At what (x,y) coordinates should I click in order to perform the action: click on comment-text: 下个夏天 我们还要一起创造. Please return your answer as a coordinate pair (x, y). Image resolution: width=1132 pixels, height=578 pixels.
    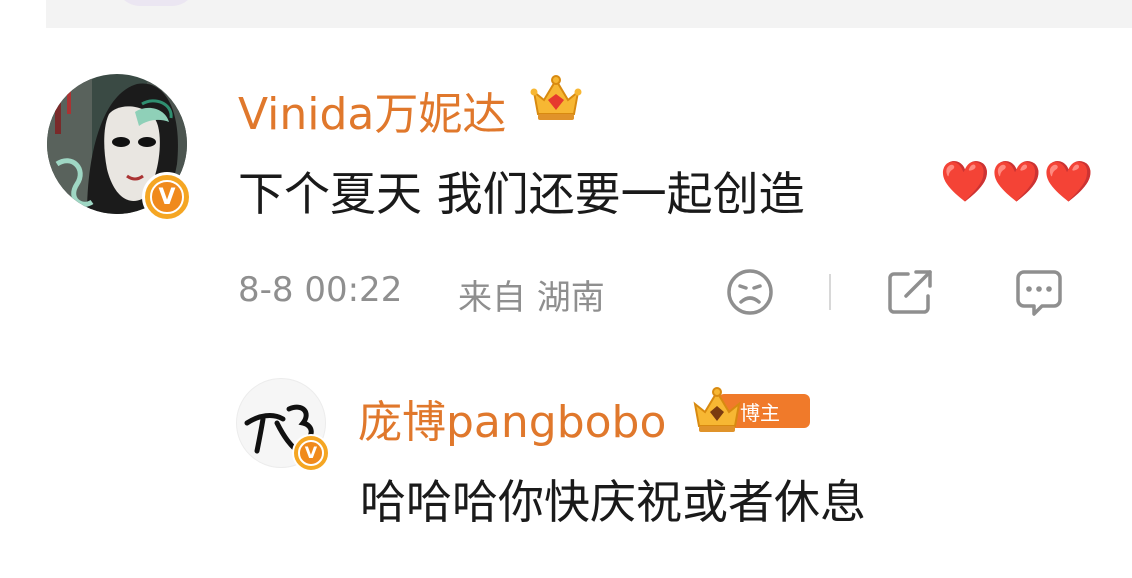
    Looking at the image, I should click on (521, 194).